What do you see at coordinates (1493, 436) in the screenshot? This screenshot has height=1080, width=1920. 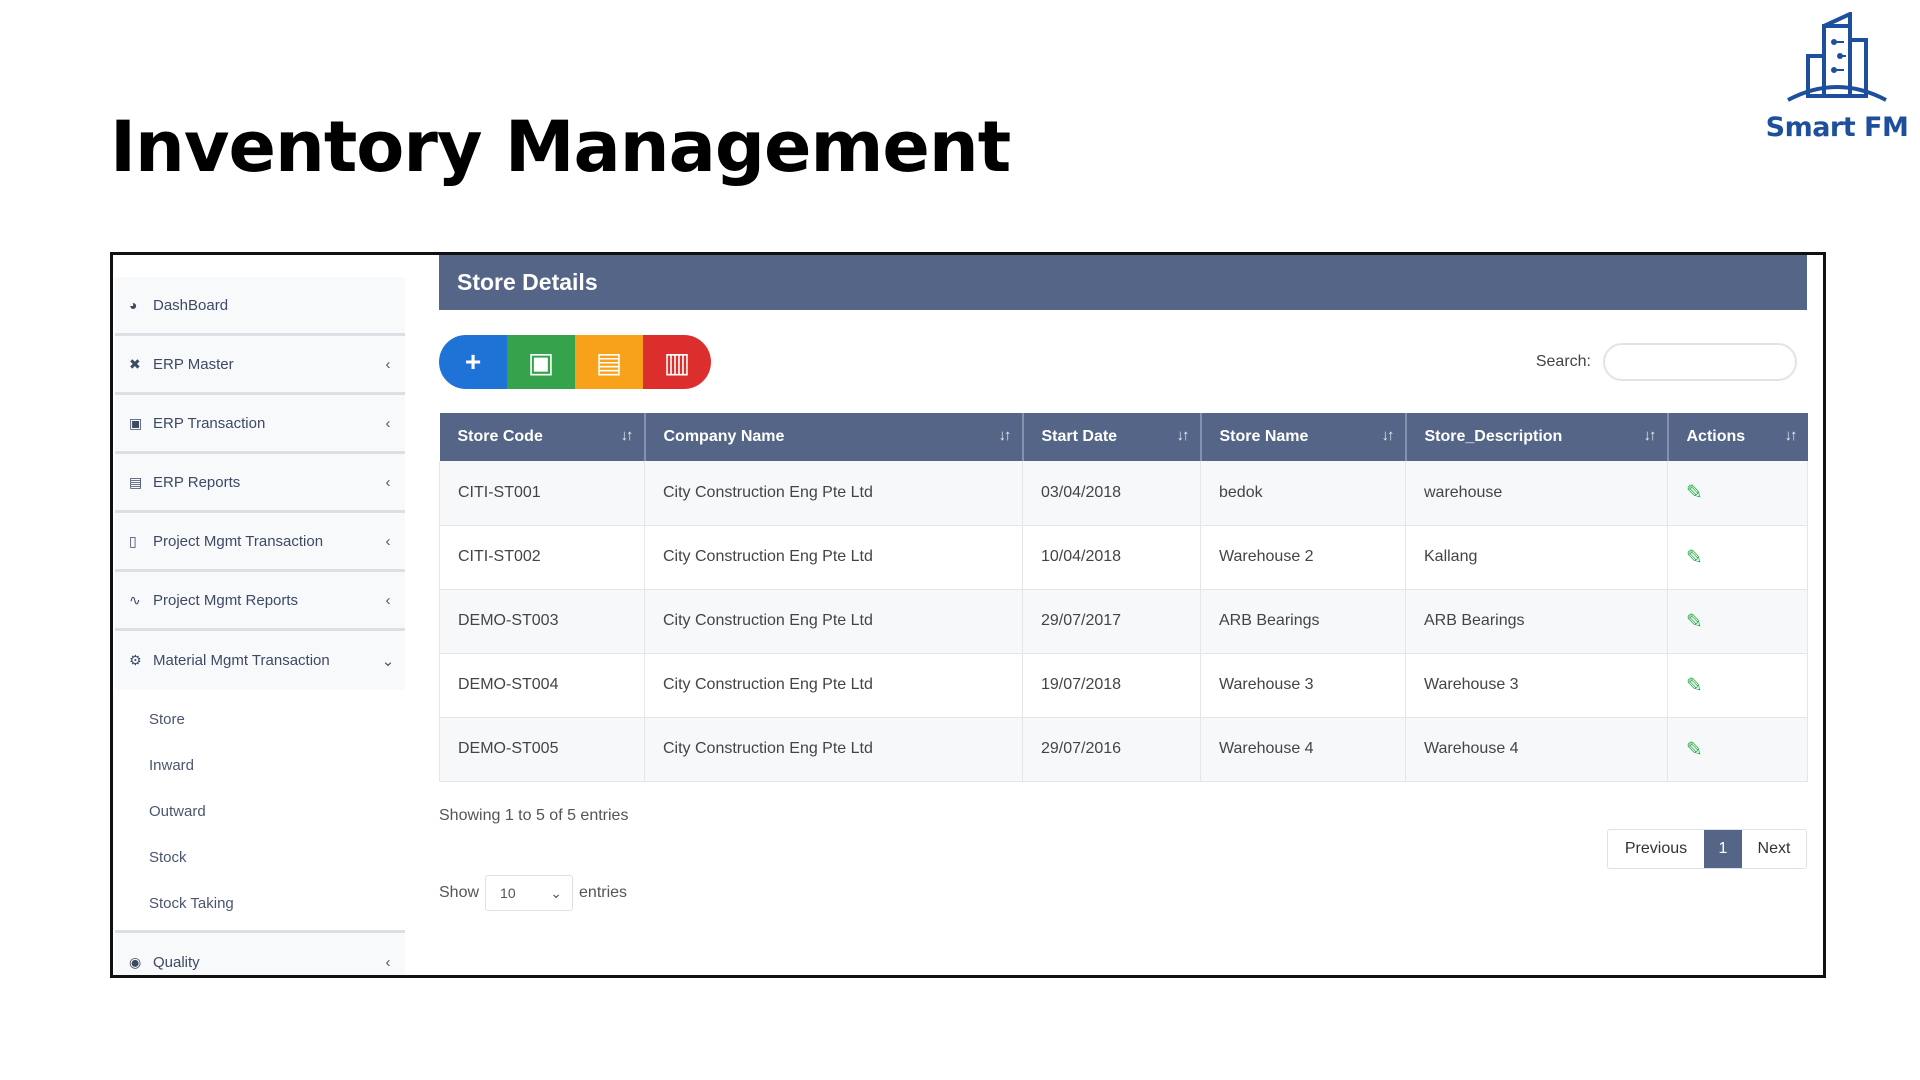 I see `column-label: Store_Description` at bounding box center [1493, 436].